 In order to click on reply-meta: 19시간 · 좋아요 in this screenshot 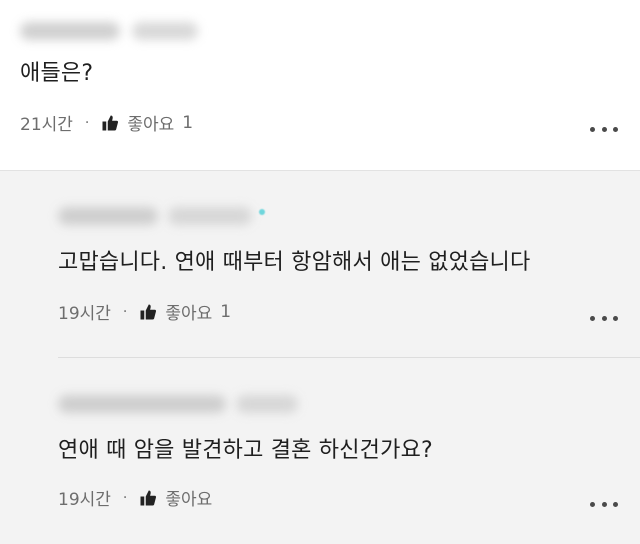, I will do `click(135, 498)`.